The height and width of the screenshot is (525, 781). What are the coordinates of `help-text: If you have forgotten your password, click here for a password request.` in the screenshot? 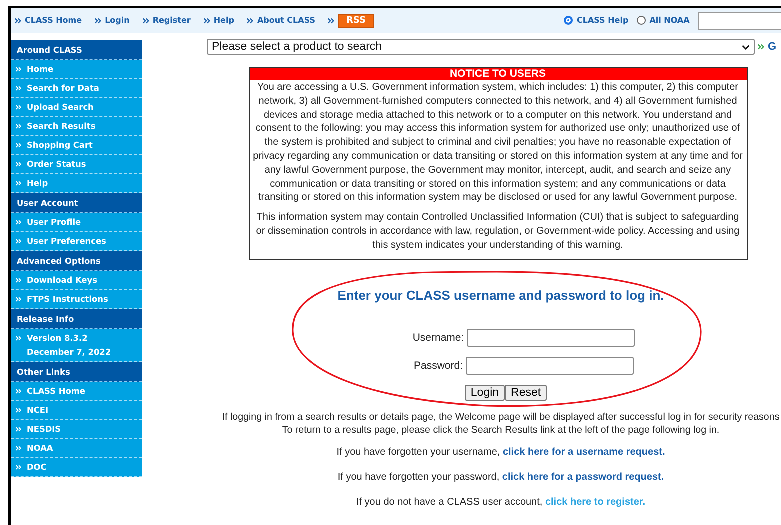 It's located at (501, 477).